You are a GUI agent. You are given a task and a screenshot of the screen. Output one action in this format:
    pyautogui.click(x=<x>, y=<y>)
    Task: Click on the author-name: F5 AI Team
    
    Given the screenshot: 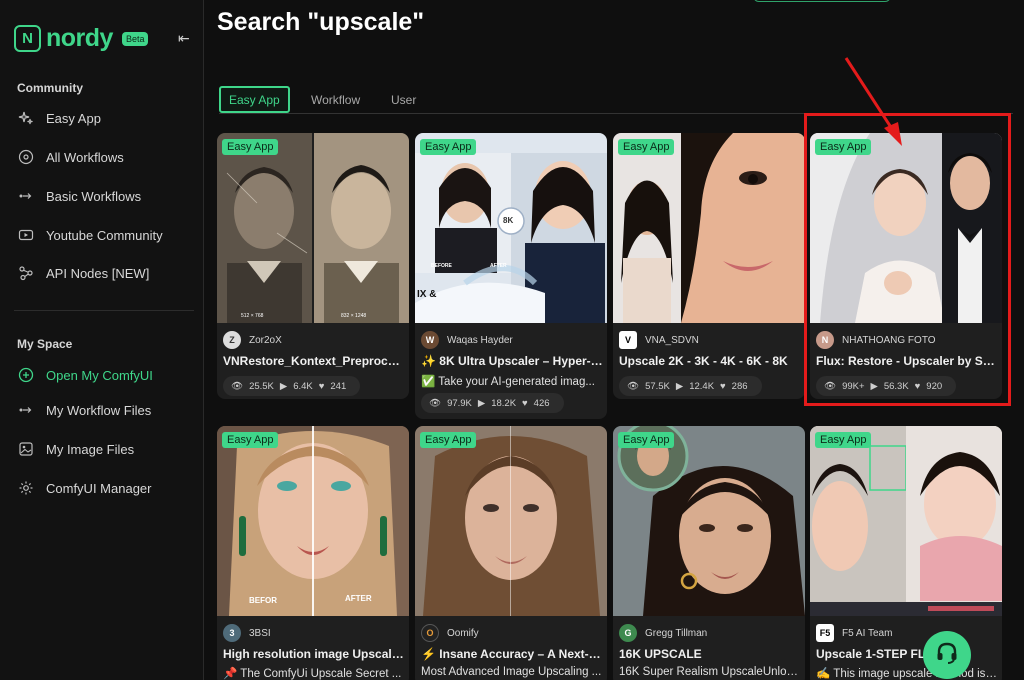 What is the action you would take?
    pyautogui.click(x=867, y=633)
    